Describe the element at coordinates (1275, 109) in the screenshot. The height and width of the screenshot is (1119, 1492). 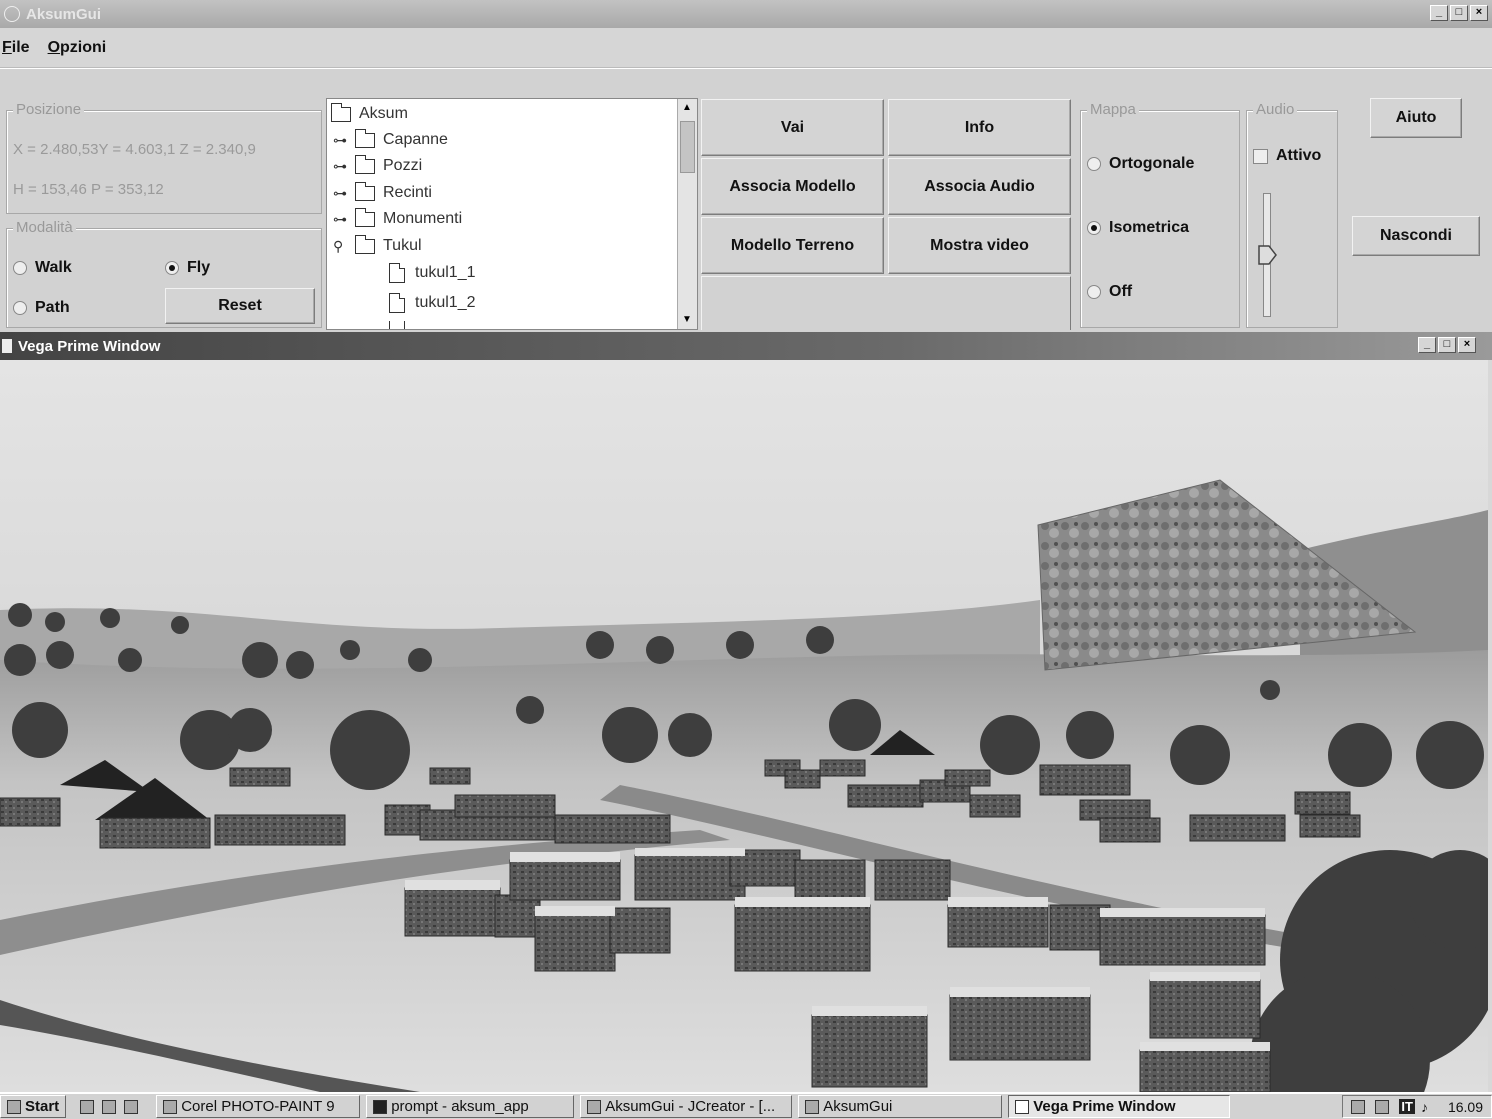
I see `audio-label: Audio` at that location.